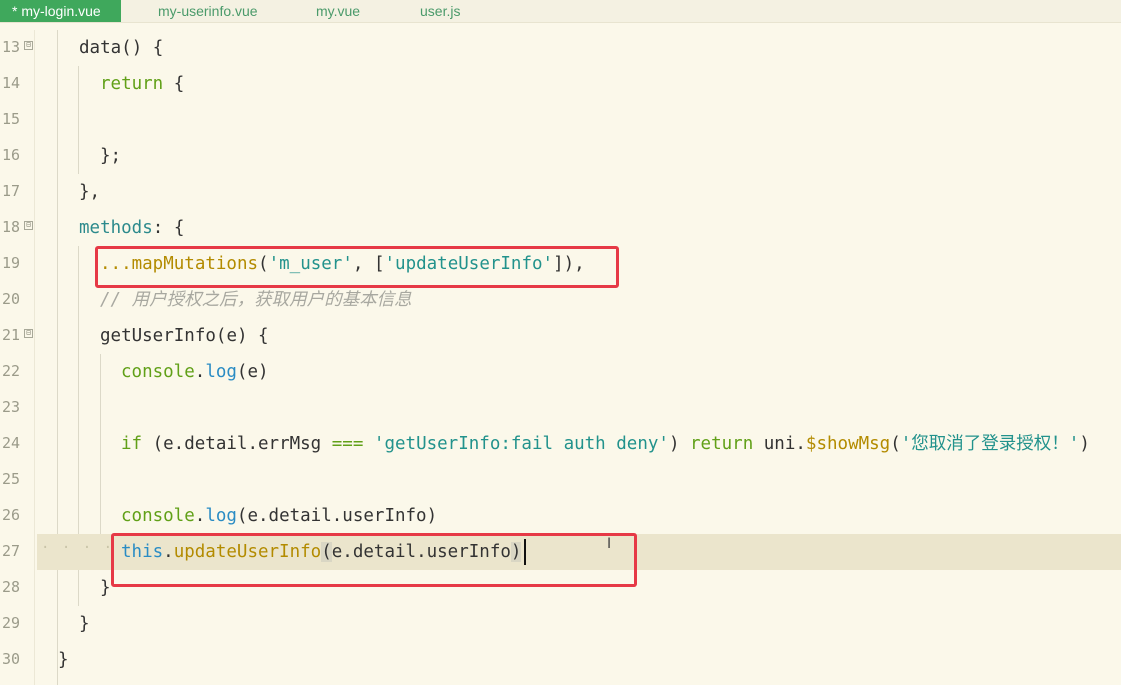  Describe the element at coordinates (990, 444) in the screenshot. I see `code-token: '您取消了登录授权！'` at that location.